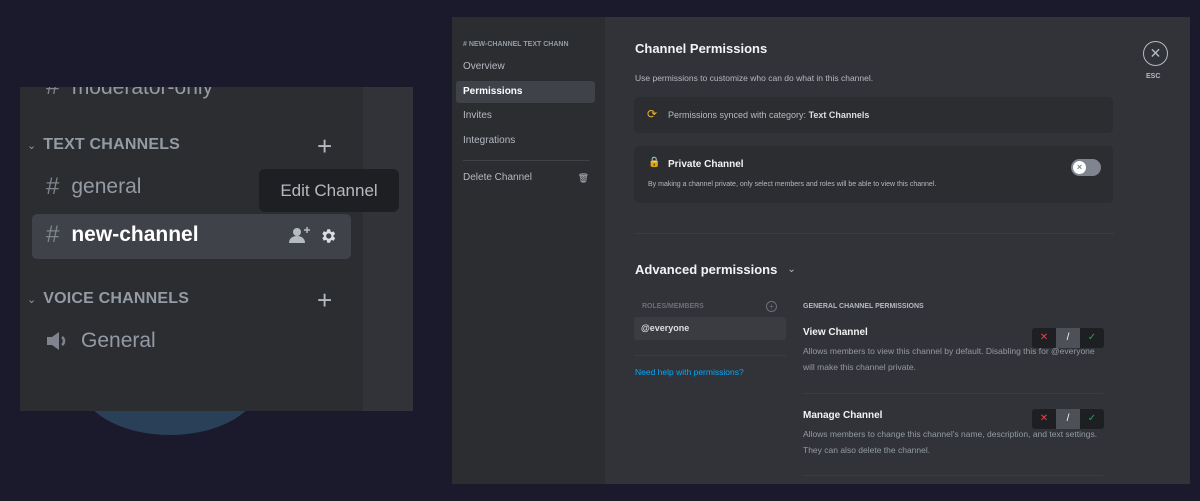 This screenshot has width=1200, height=501. I want to click on add-role-icon: +, so click(771, 306).